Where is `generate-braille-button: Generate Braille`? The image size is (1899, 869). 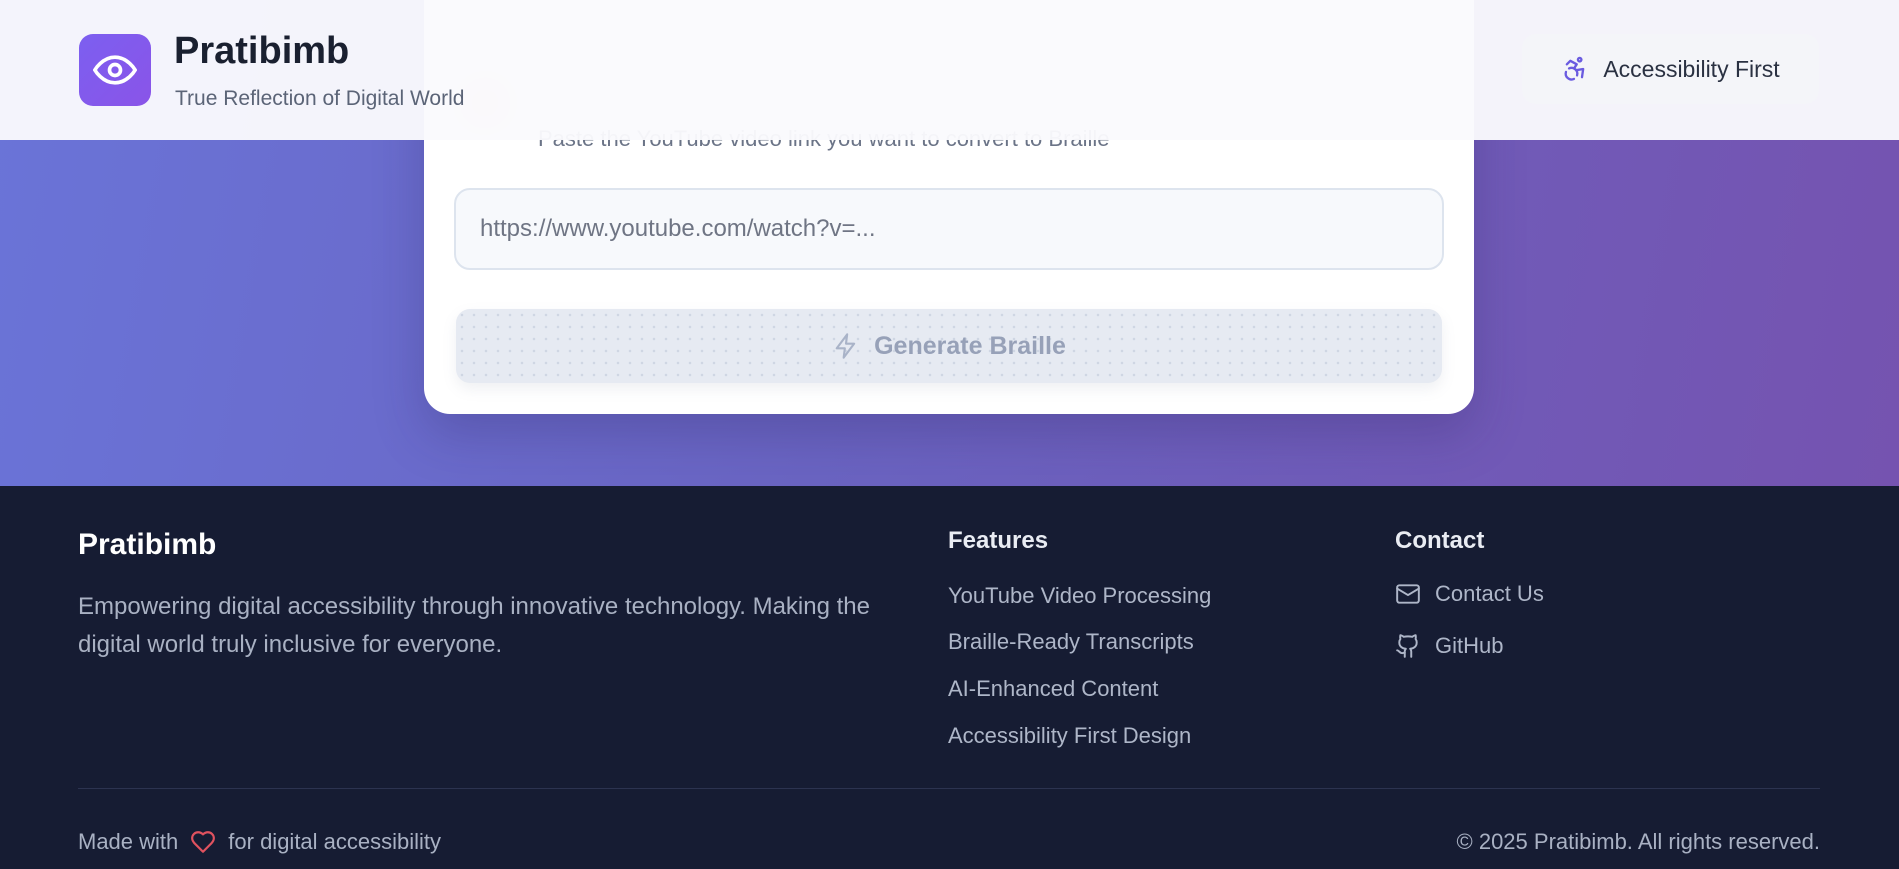 generate-braille-button: Generate Braille is located at coordinates (949, 346).